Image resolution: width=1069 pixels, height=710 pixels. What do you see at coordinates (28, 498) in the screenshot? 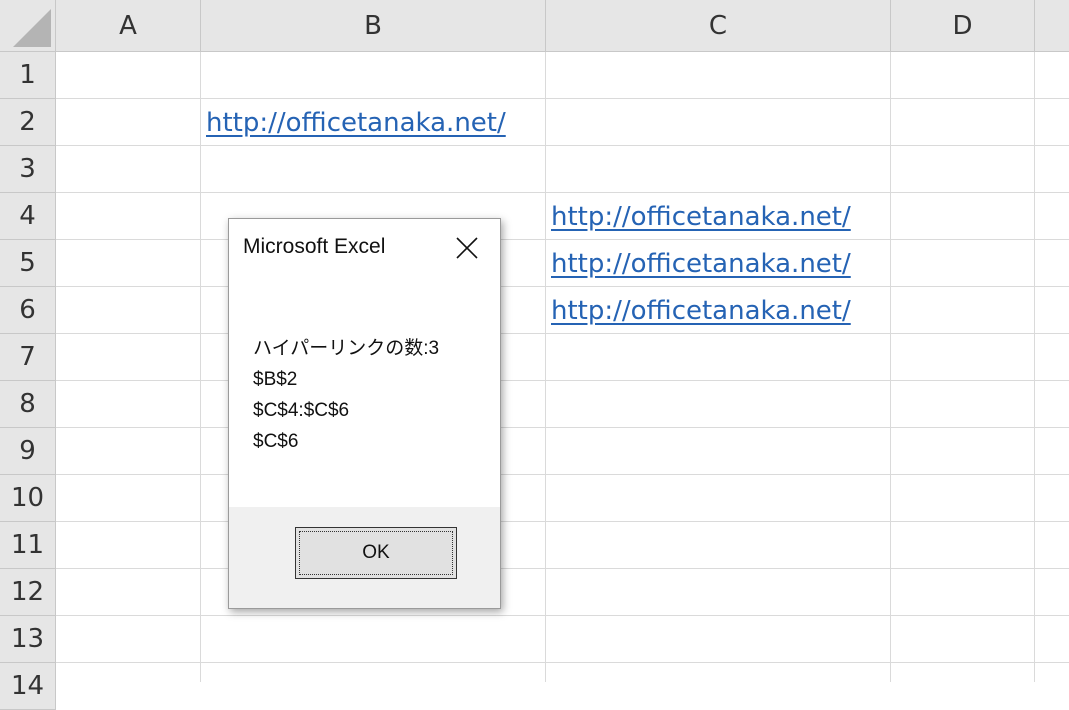
I see `row-header-10: 10` at bounding box center [28, 498].